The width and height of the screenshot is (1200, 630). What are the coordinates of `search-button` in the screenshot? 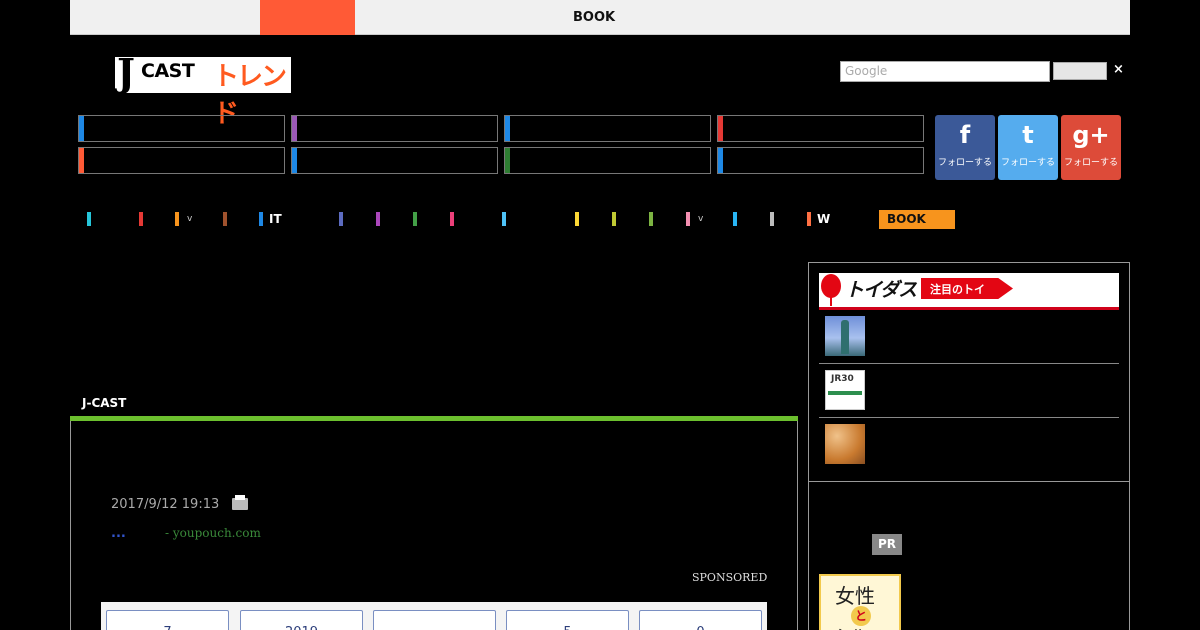 It's located at (1080, 71).